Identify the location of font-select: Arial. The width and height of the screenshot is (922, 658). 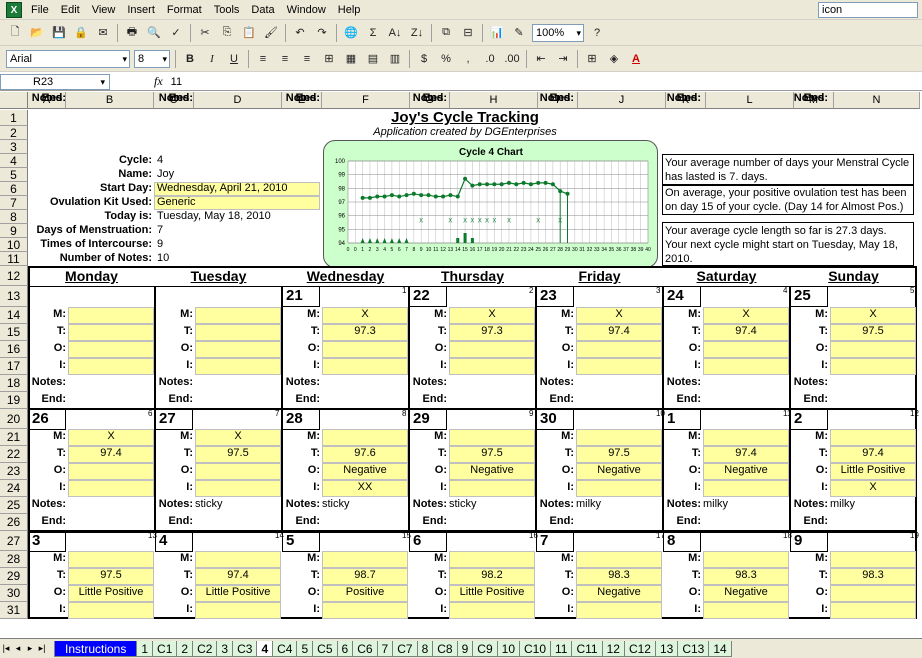
(68, 58).